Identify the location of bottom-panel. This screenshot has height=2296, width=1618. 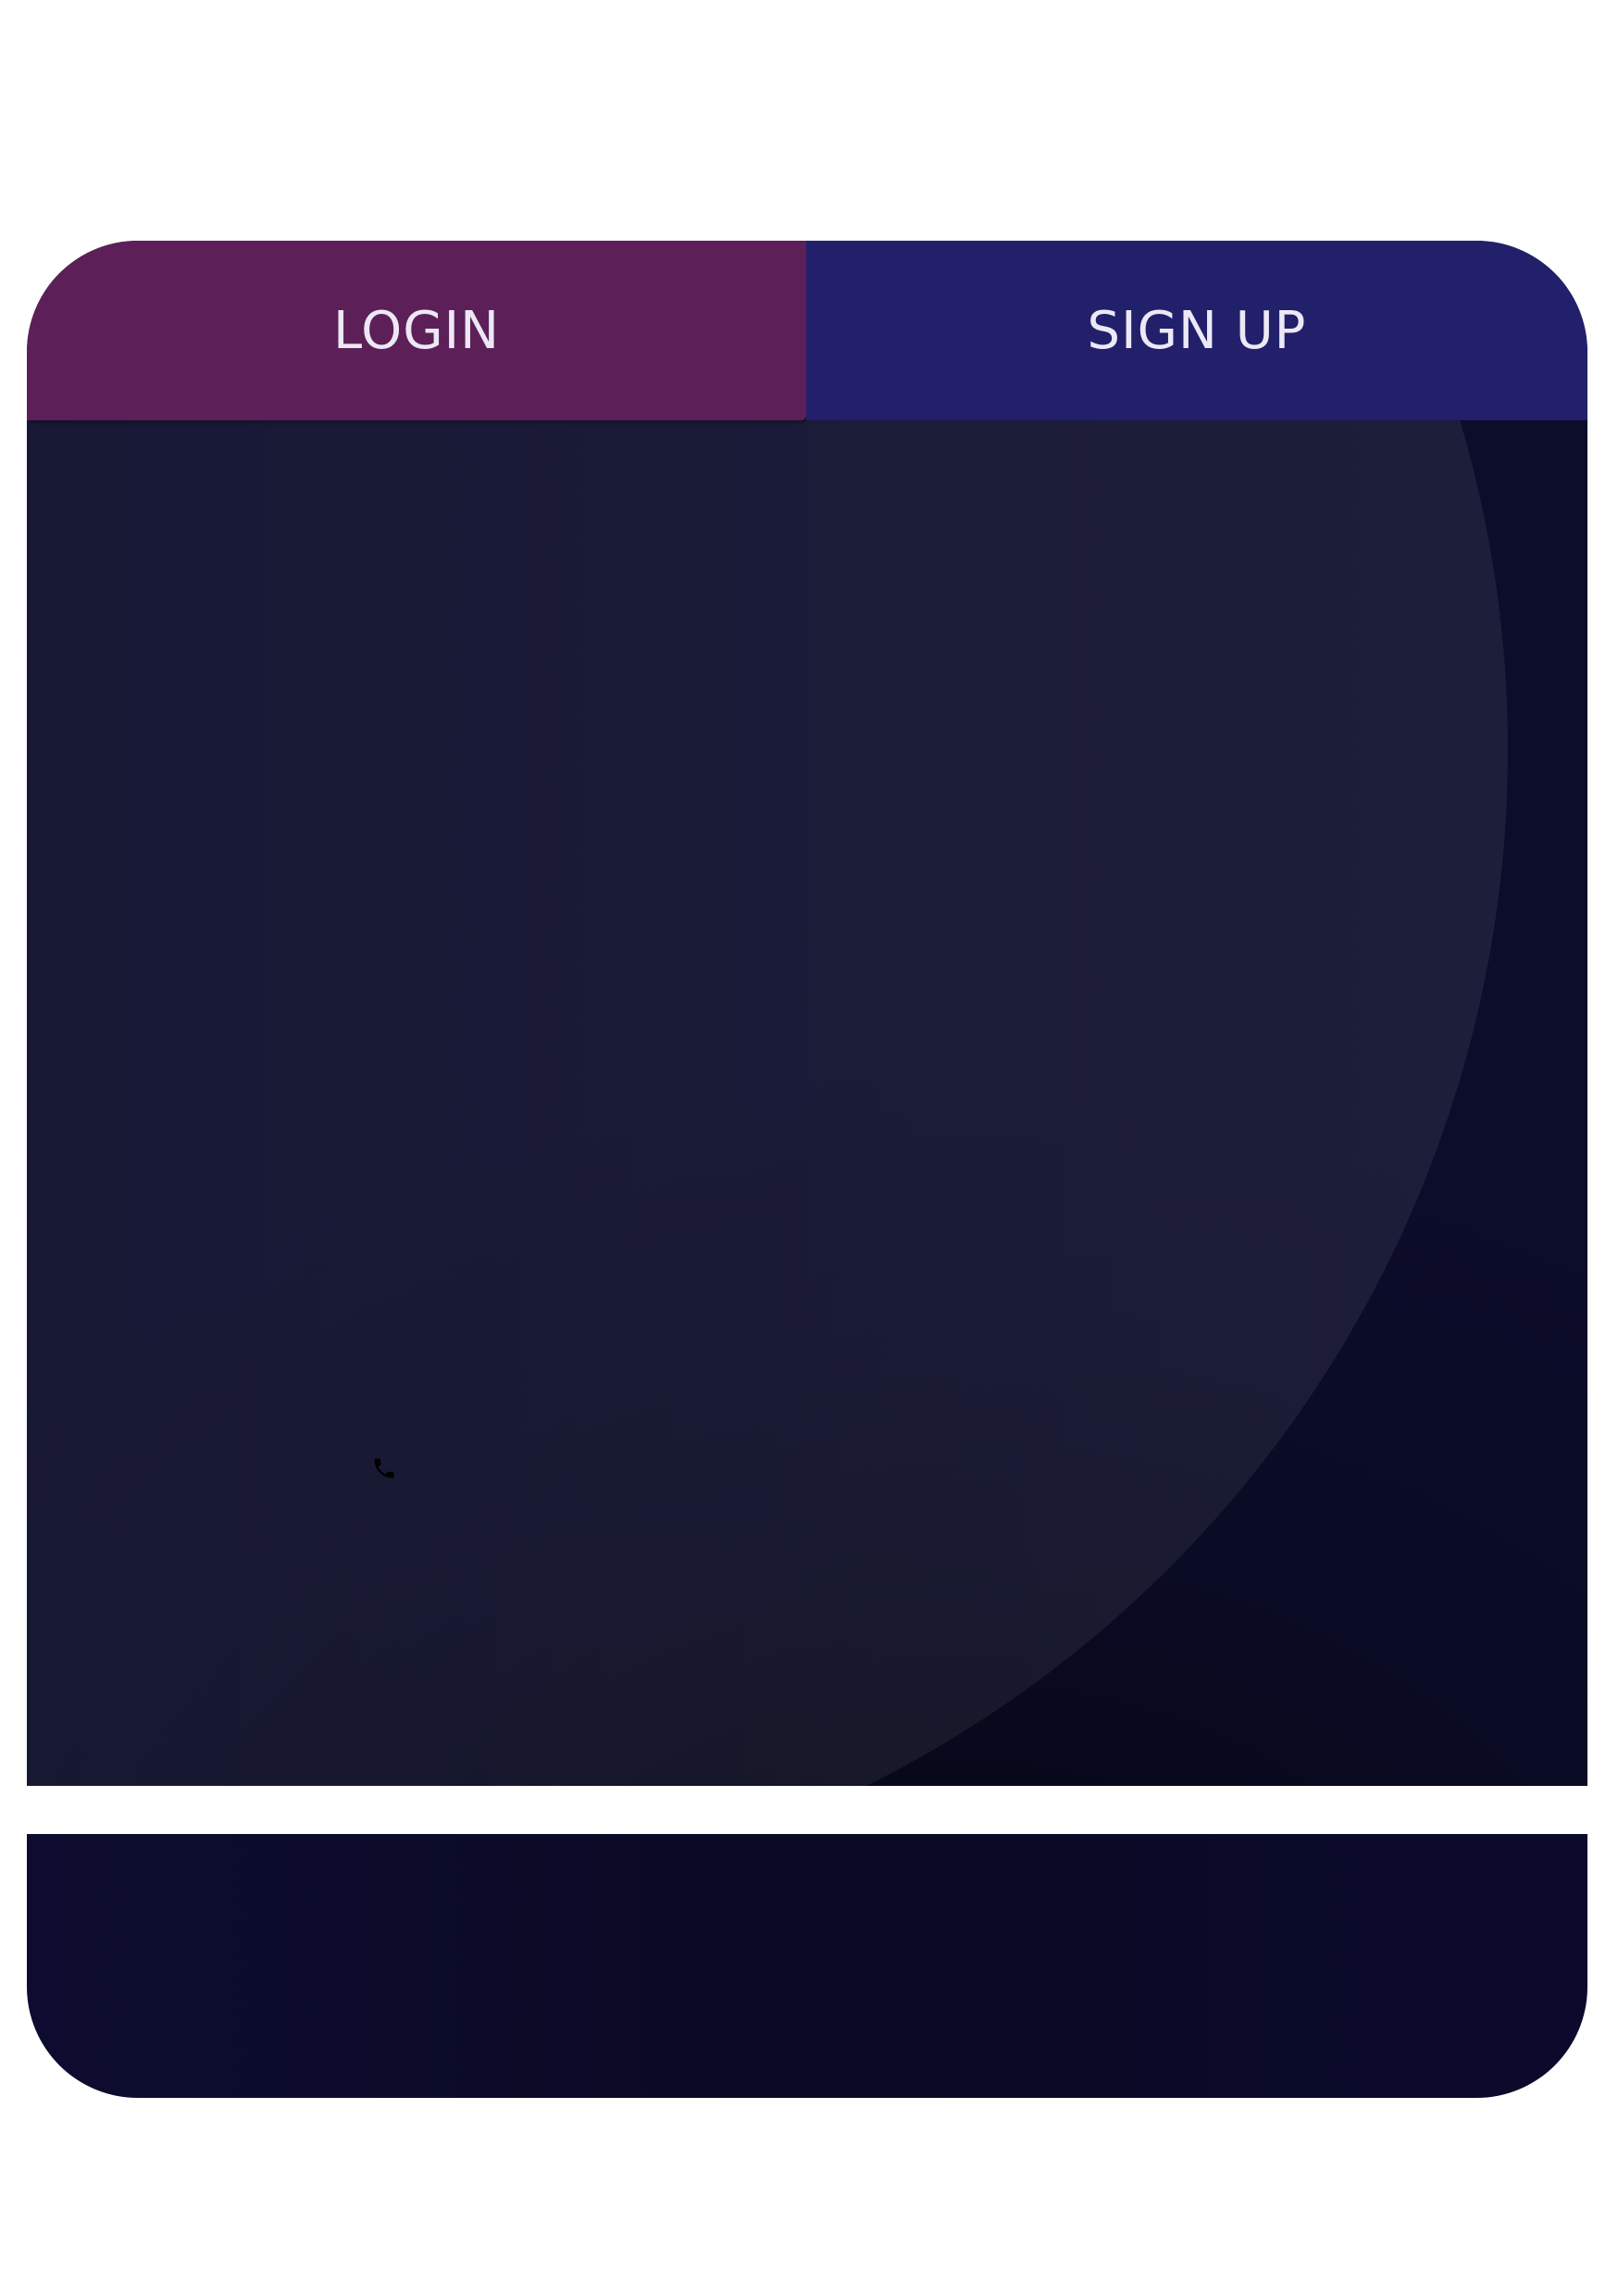
(807, 1966).